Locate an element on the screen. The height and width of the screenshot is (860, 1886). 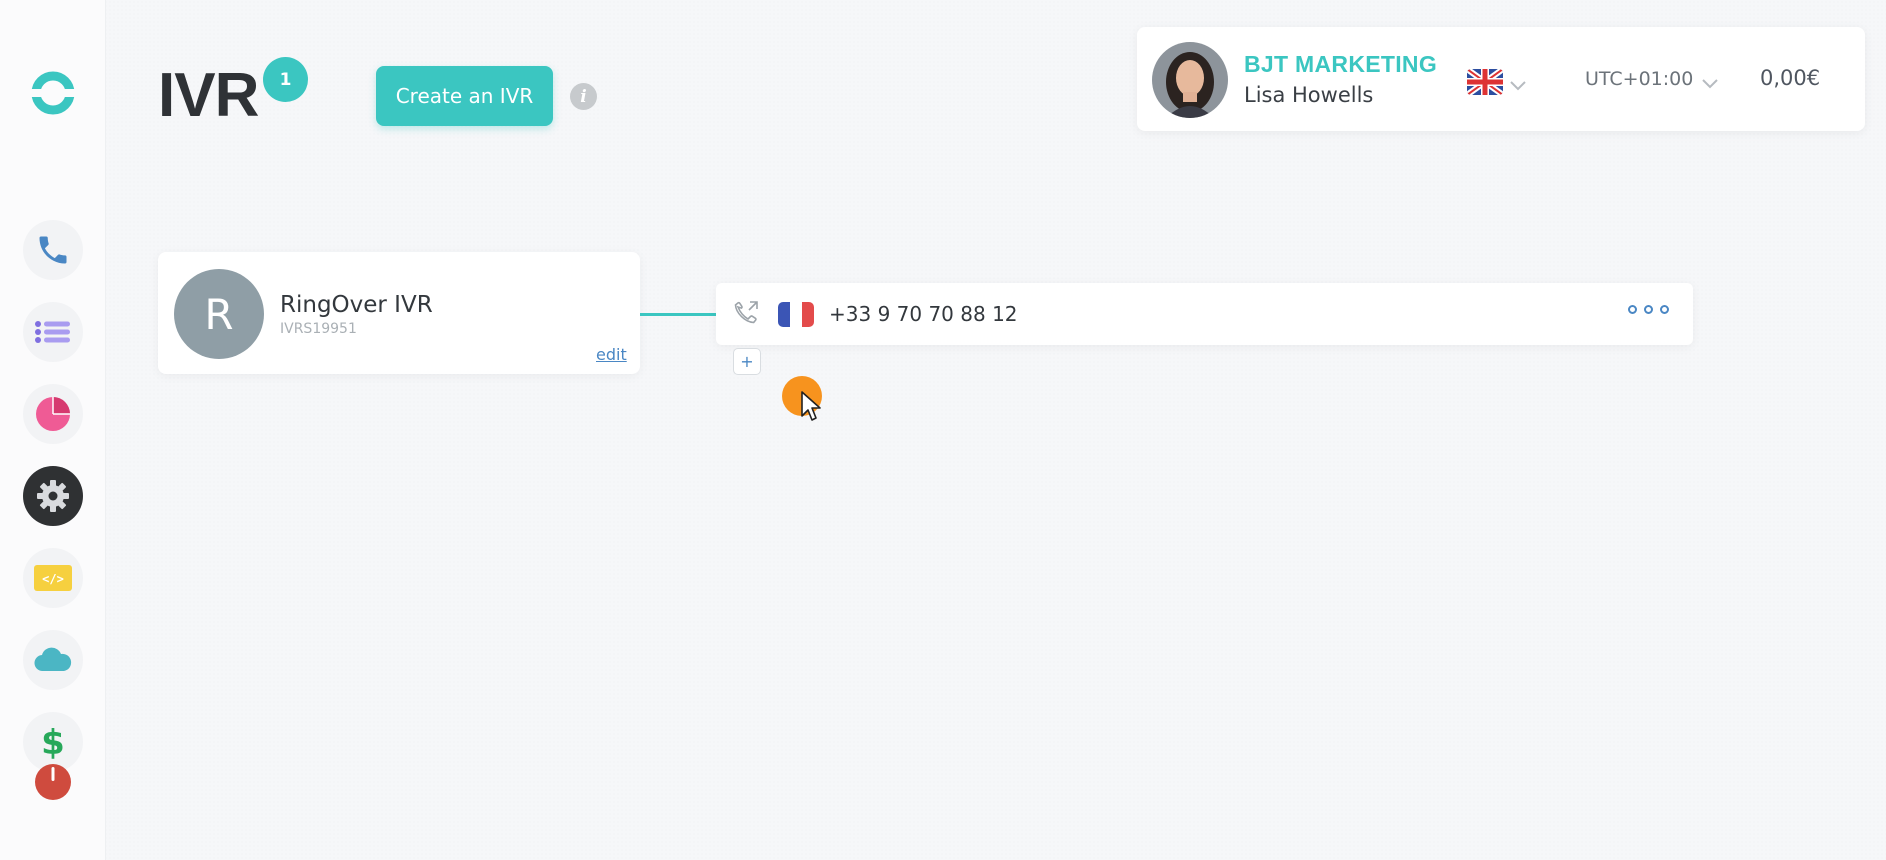
cloud-icon is located at coordinates (53, 660).